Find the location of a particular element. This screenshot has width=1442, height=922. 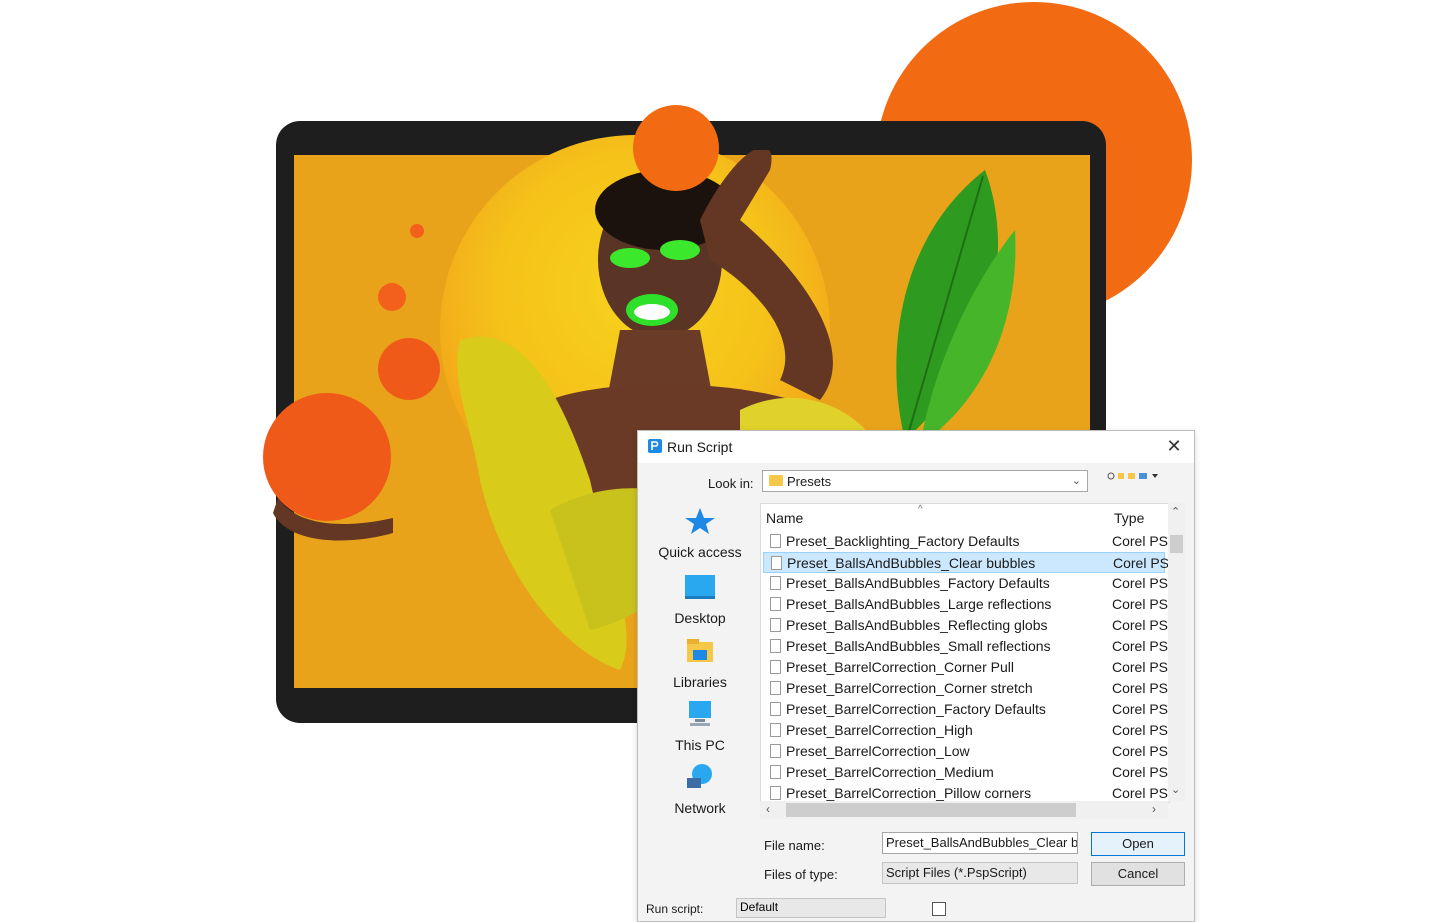

look-in-value: Presets is located at coordinates (809, 481).